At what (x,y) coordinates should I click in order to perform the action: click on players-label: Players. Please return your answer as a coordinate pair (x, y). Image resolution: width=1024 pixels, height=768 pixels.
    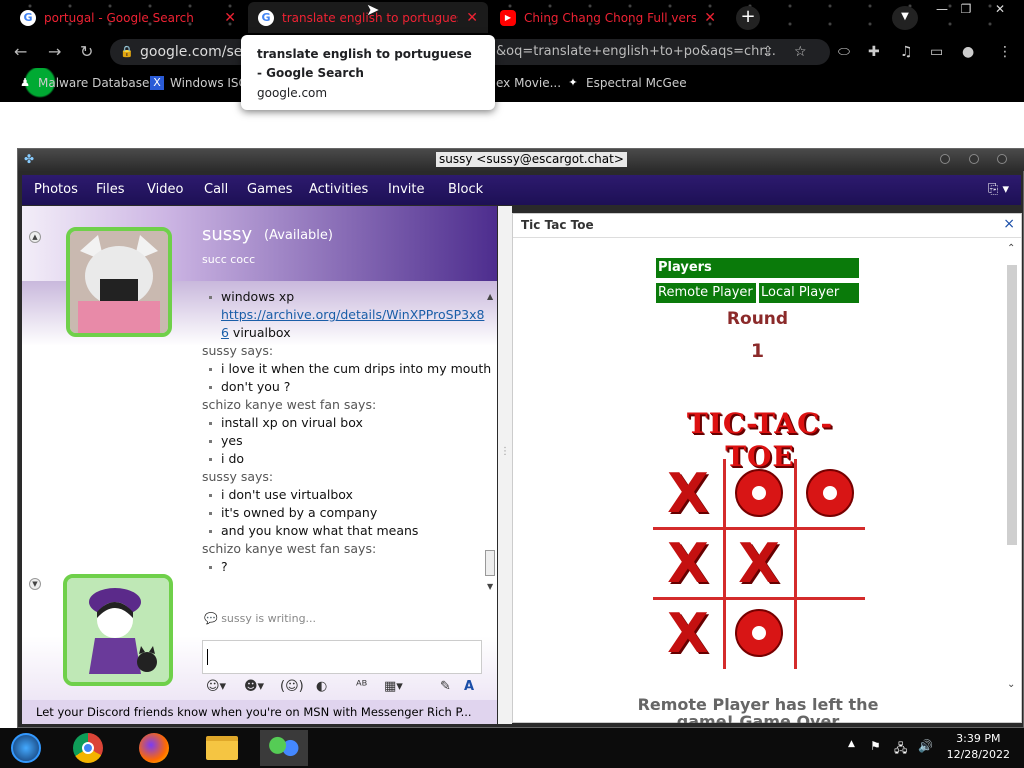
    Looking at the image, I should click on (757, 268).